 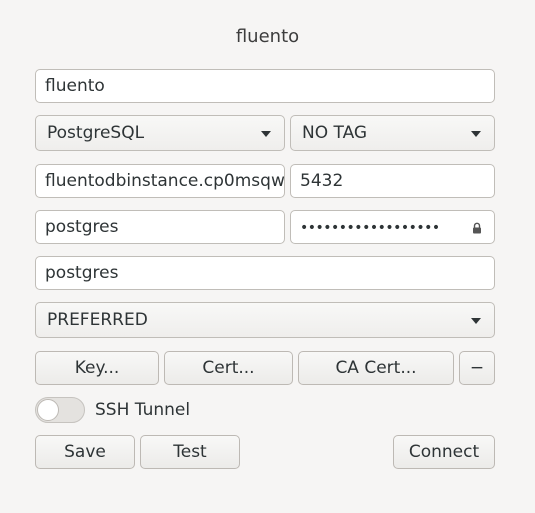 What do you see at coordinates (160, 181) in the screenshot?
I see `host-input: fluentodbinstance.cp0msqw` at bounding box center [160, 181].